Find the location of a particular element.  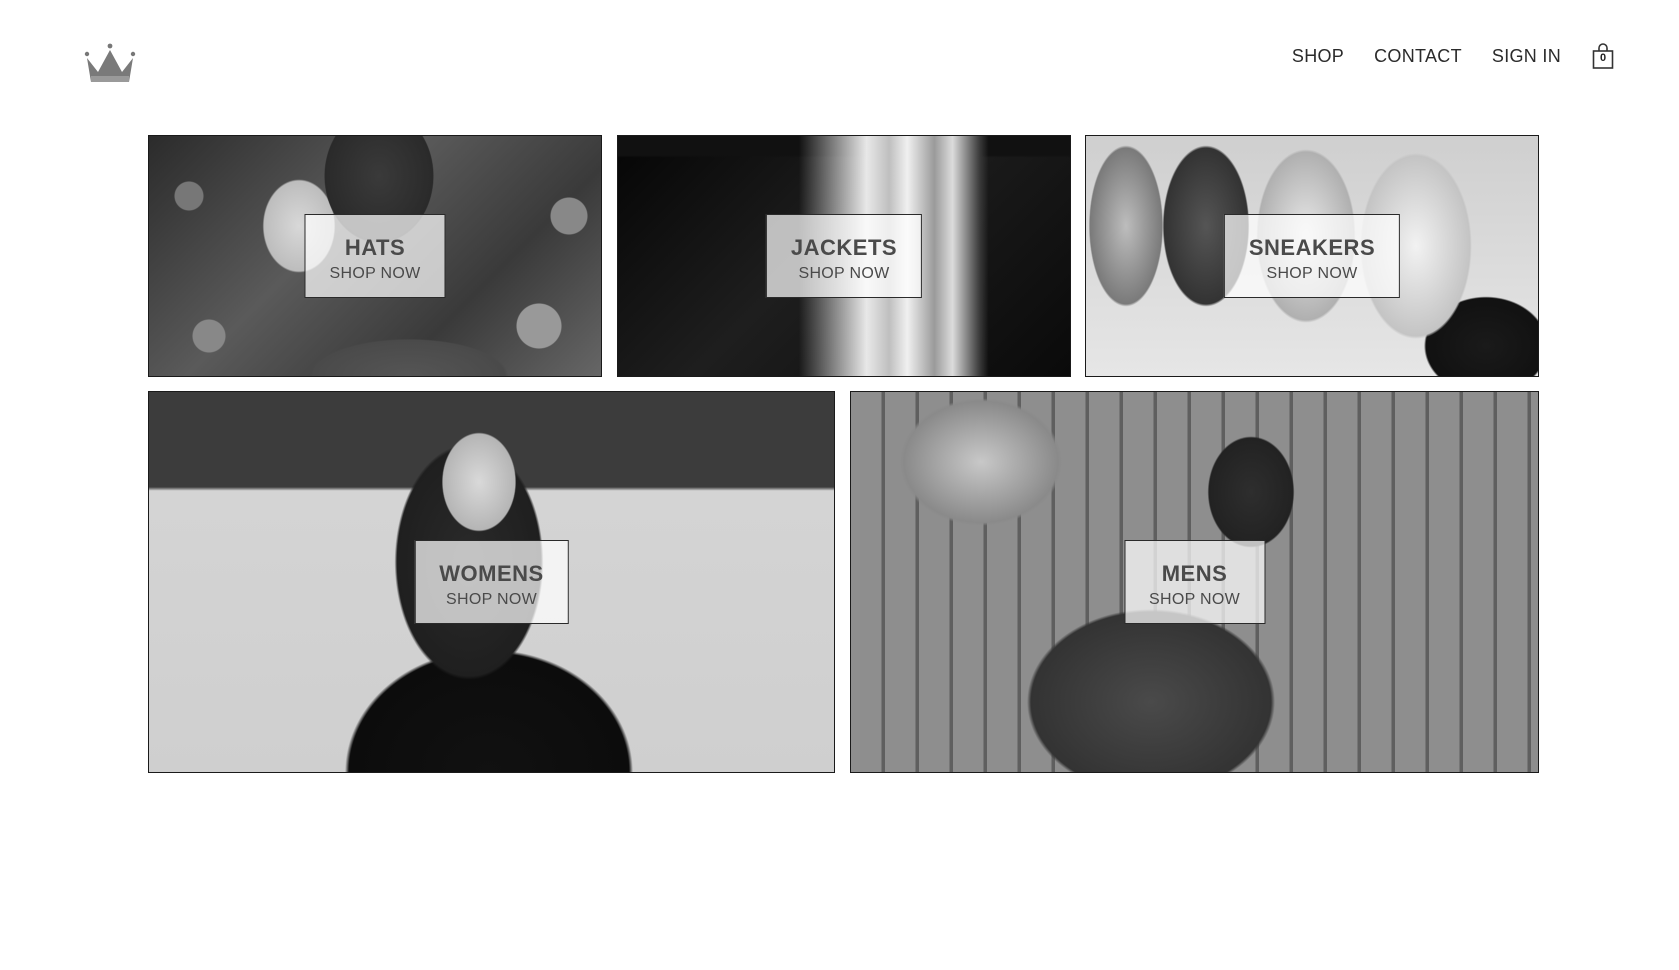

category-label: MENS SHOP NOW is located at coordinates (1194, 582).